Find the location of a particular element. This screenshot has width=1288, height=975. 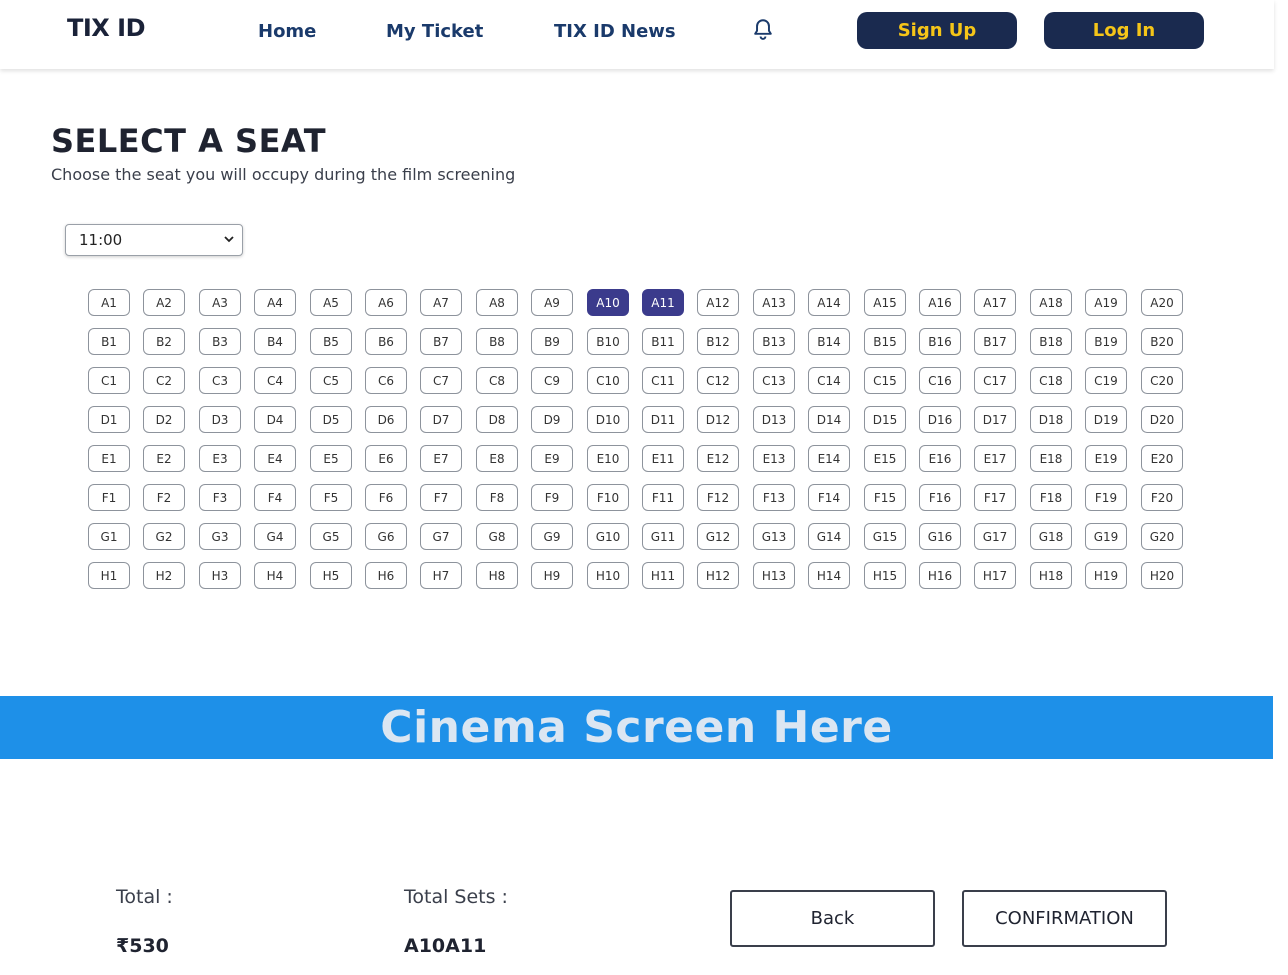

seat-c11: C11 is located at coordinates (663, 380).